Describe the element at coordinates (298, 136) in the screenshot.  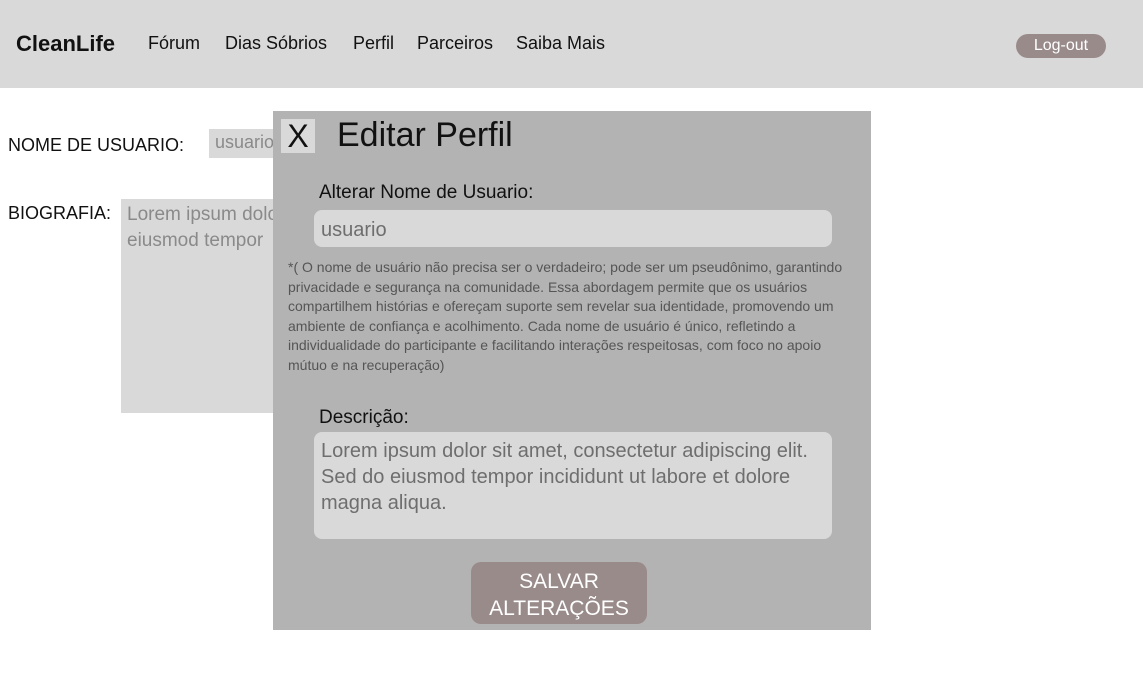
I see `close-button: X` at that location.